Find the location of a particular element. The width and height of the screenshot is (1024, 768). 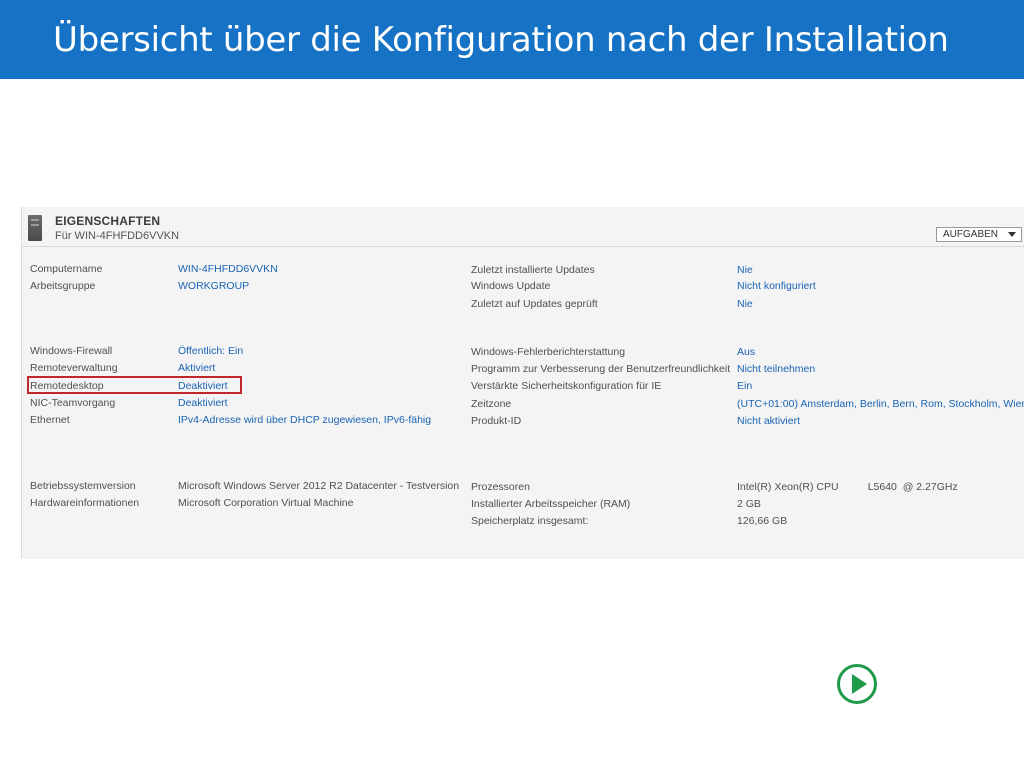

server-icon is located at coordinates (35, 228).